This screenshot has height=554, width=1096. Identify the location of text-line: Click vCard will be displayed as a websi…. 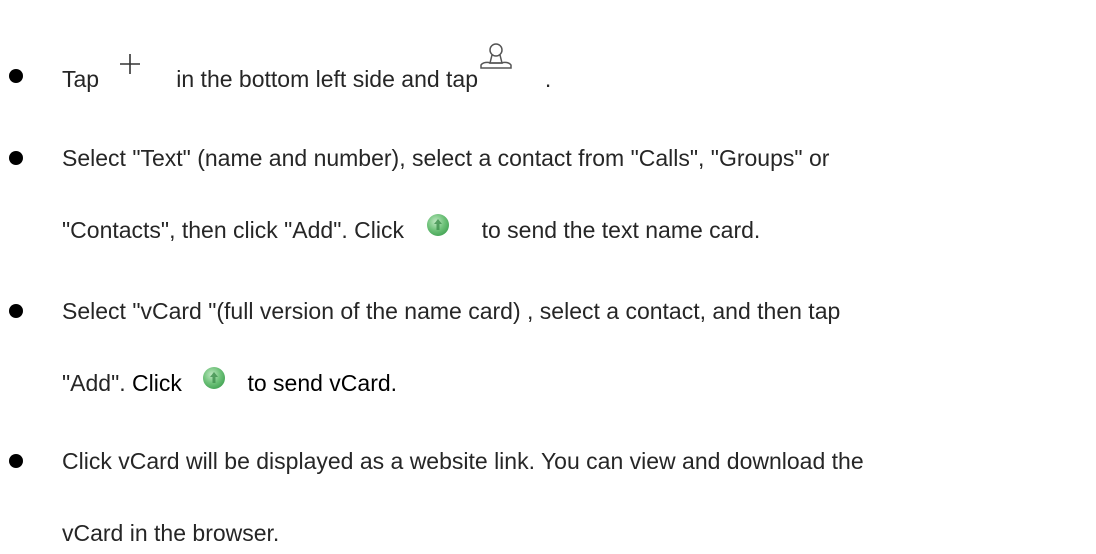
(463, 461).